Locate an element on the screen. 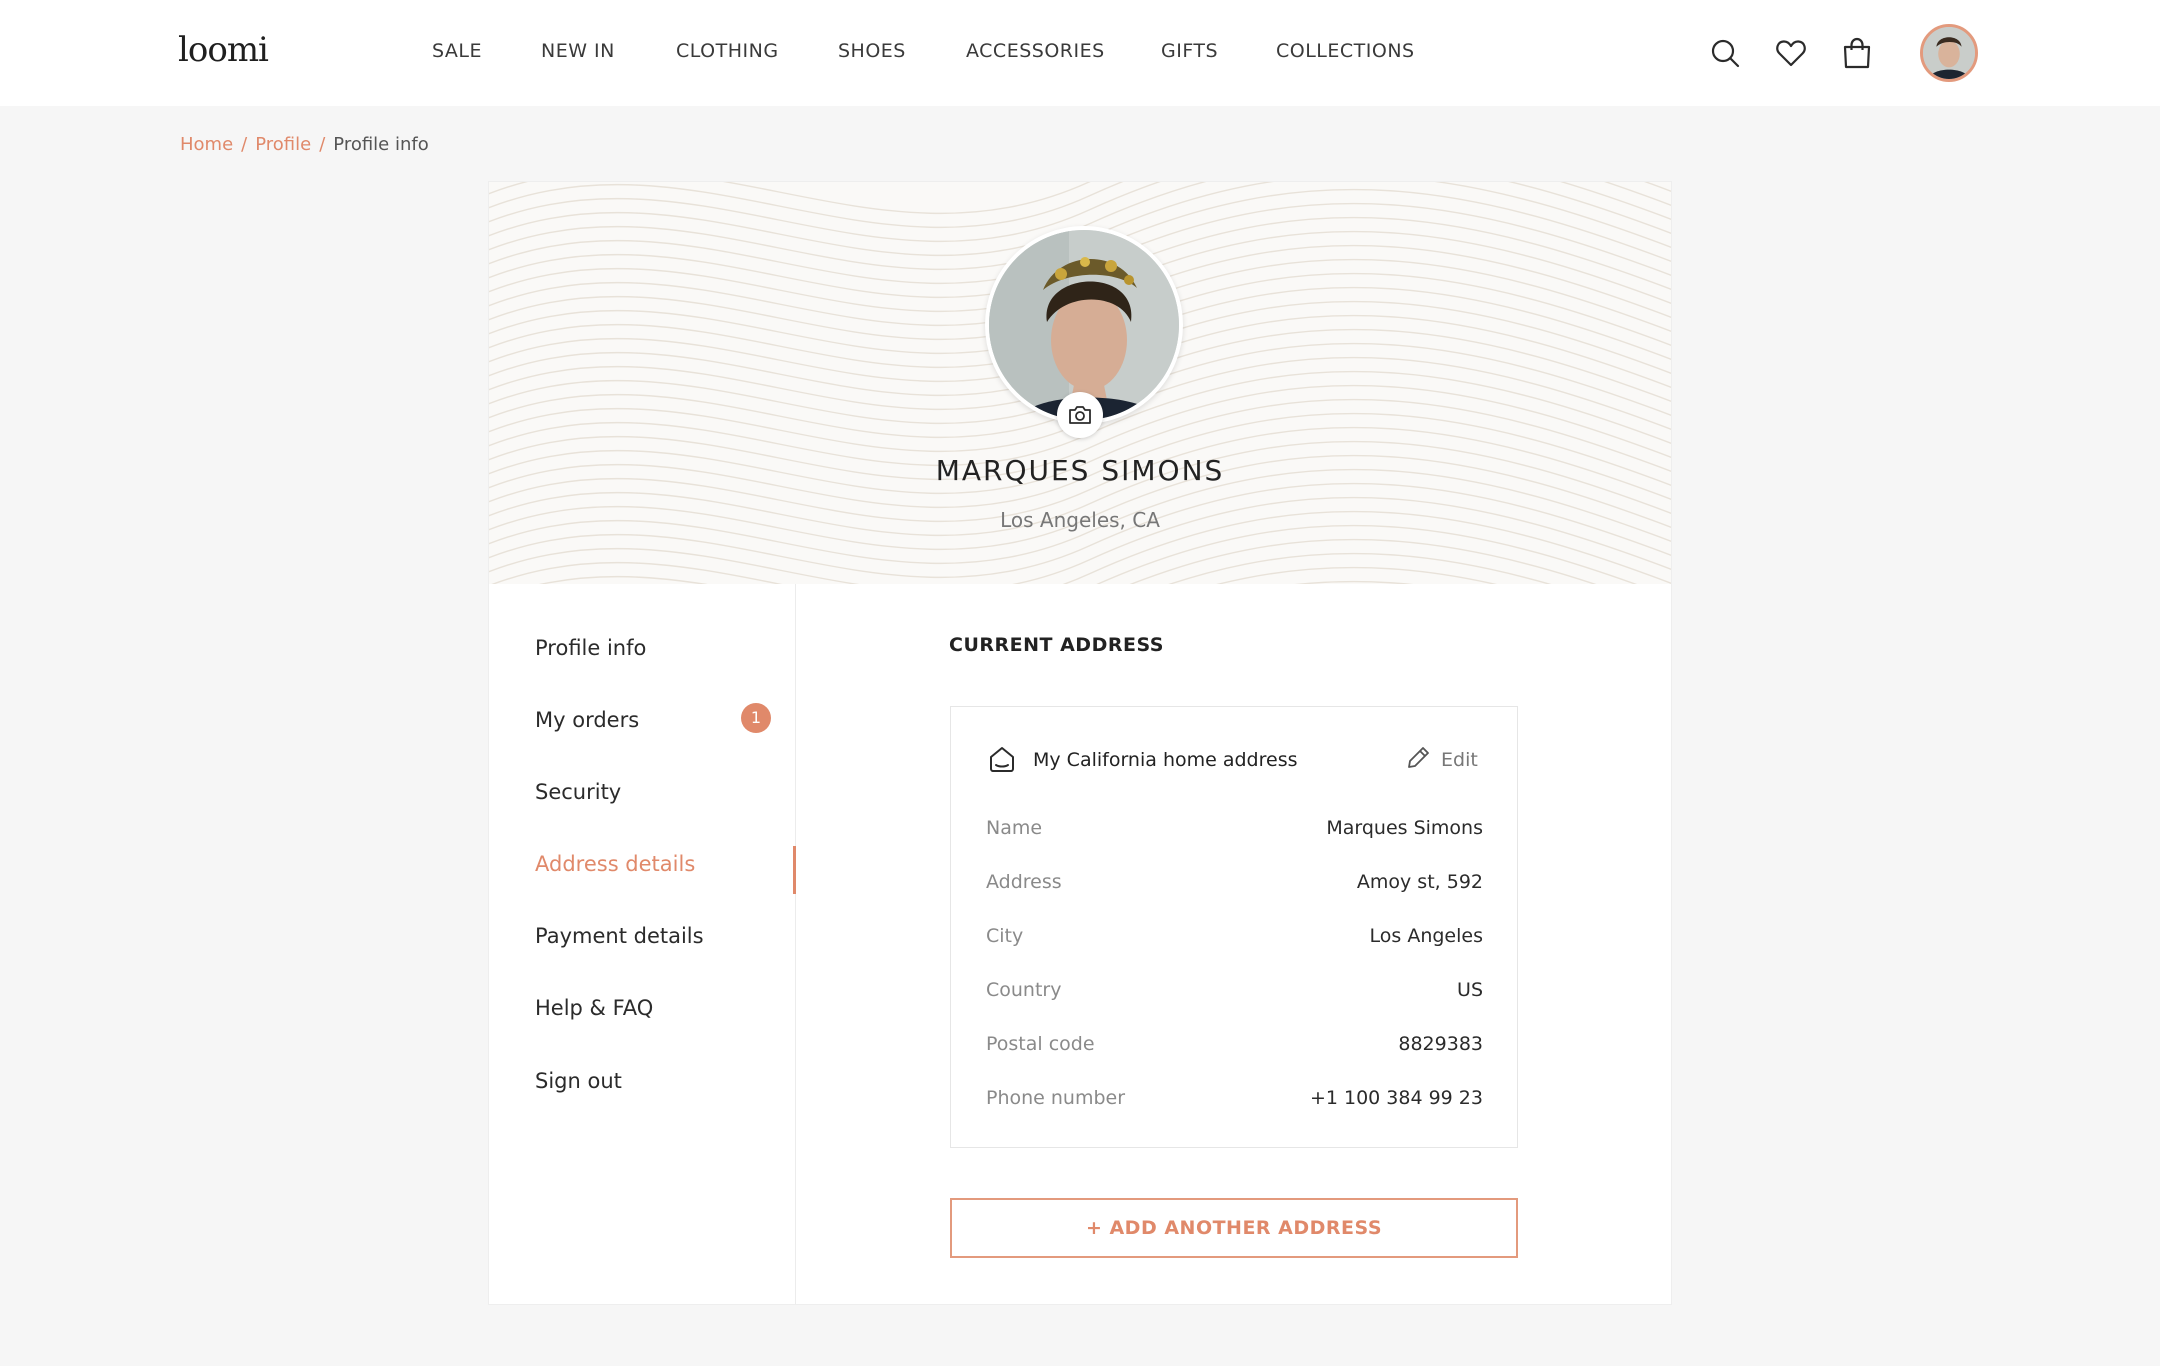  user-avatar is located at coordinates (1949, 53).